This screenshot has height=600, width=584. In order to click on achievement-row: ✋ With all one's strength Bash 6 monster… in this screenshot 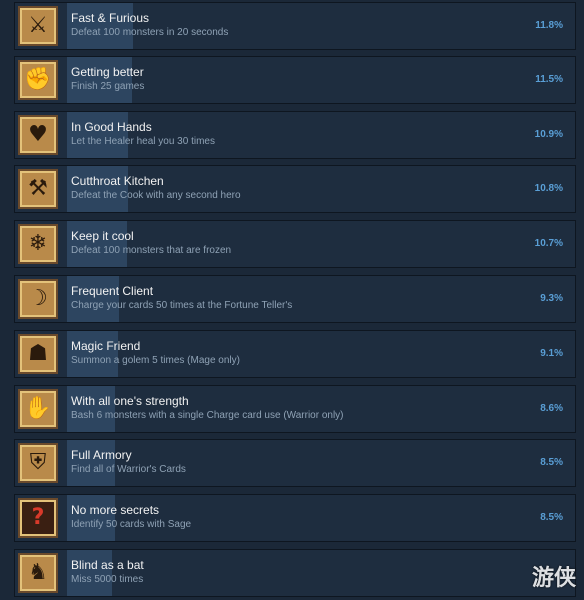, I will do `click(295, 409)`.